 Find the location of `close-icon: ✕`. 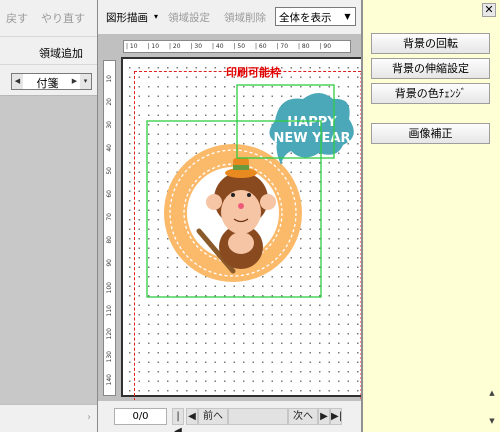

close-icon: ✕ is located at coordinates (489, 10).